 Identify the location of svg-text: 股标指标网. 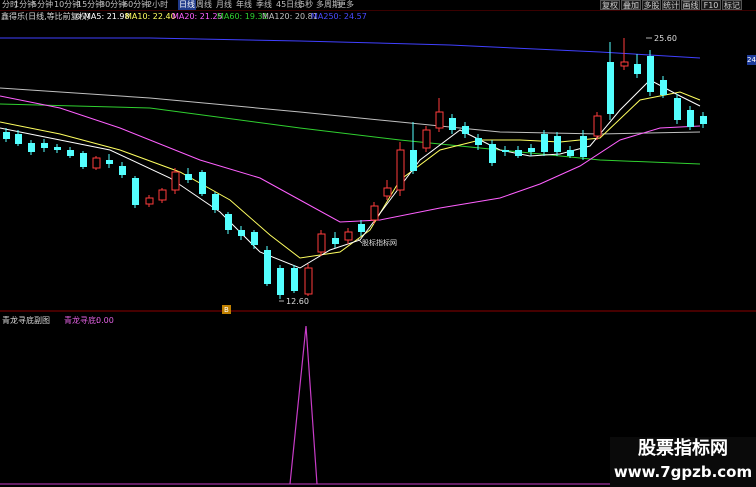
(379, 242).